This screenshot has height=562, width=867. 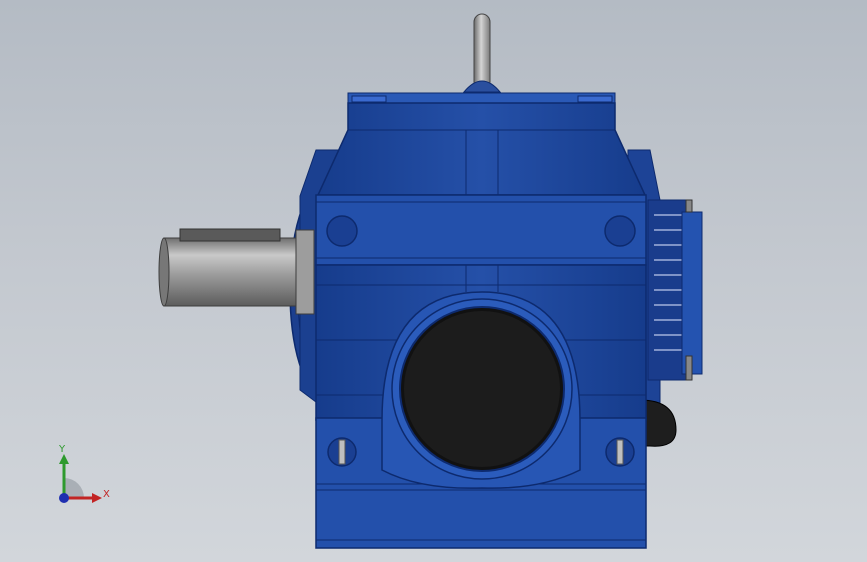 I want to click on x-axis-arrowhead, so click(x=97, y=498).